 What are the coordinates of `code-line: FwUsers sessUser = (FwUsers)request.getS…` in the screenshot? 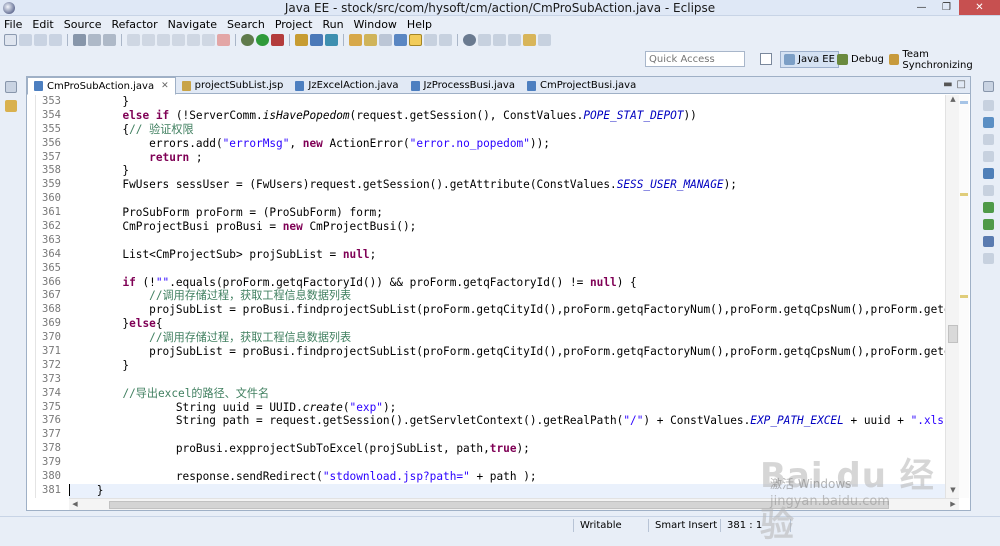 It's located at (507, 185).